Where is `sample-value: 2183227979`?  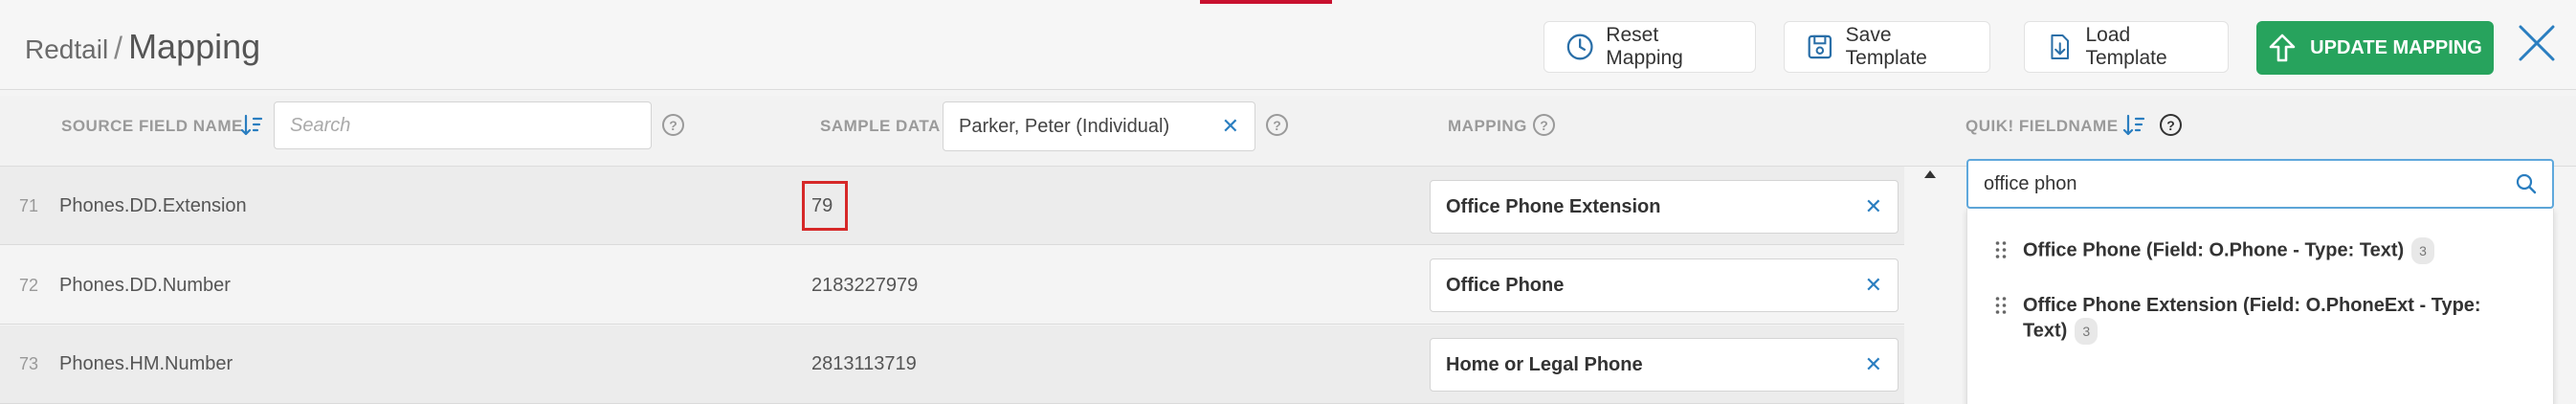 sample-value: 2183227979 is located at coordinates (865, 285).